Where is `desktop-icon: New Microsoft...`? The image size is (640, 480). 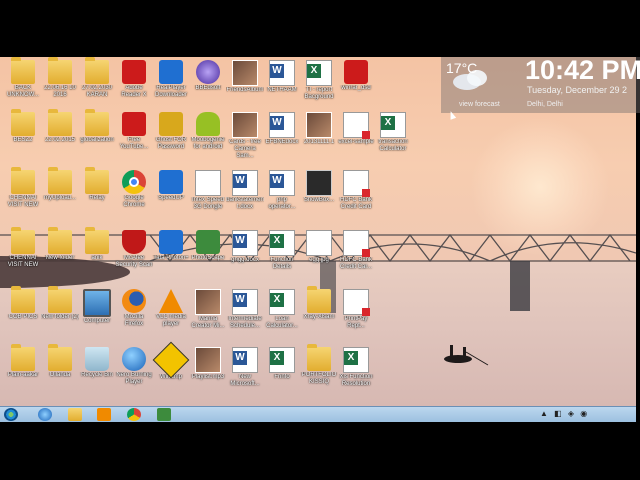 desktop-icon: New Microsoft... is located at coordinates (245, 371).